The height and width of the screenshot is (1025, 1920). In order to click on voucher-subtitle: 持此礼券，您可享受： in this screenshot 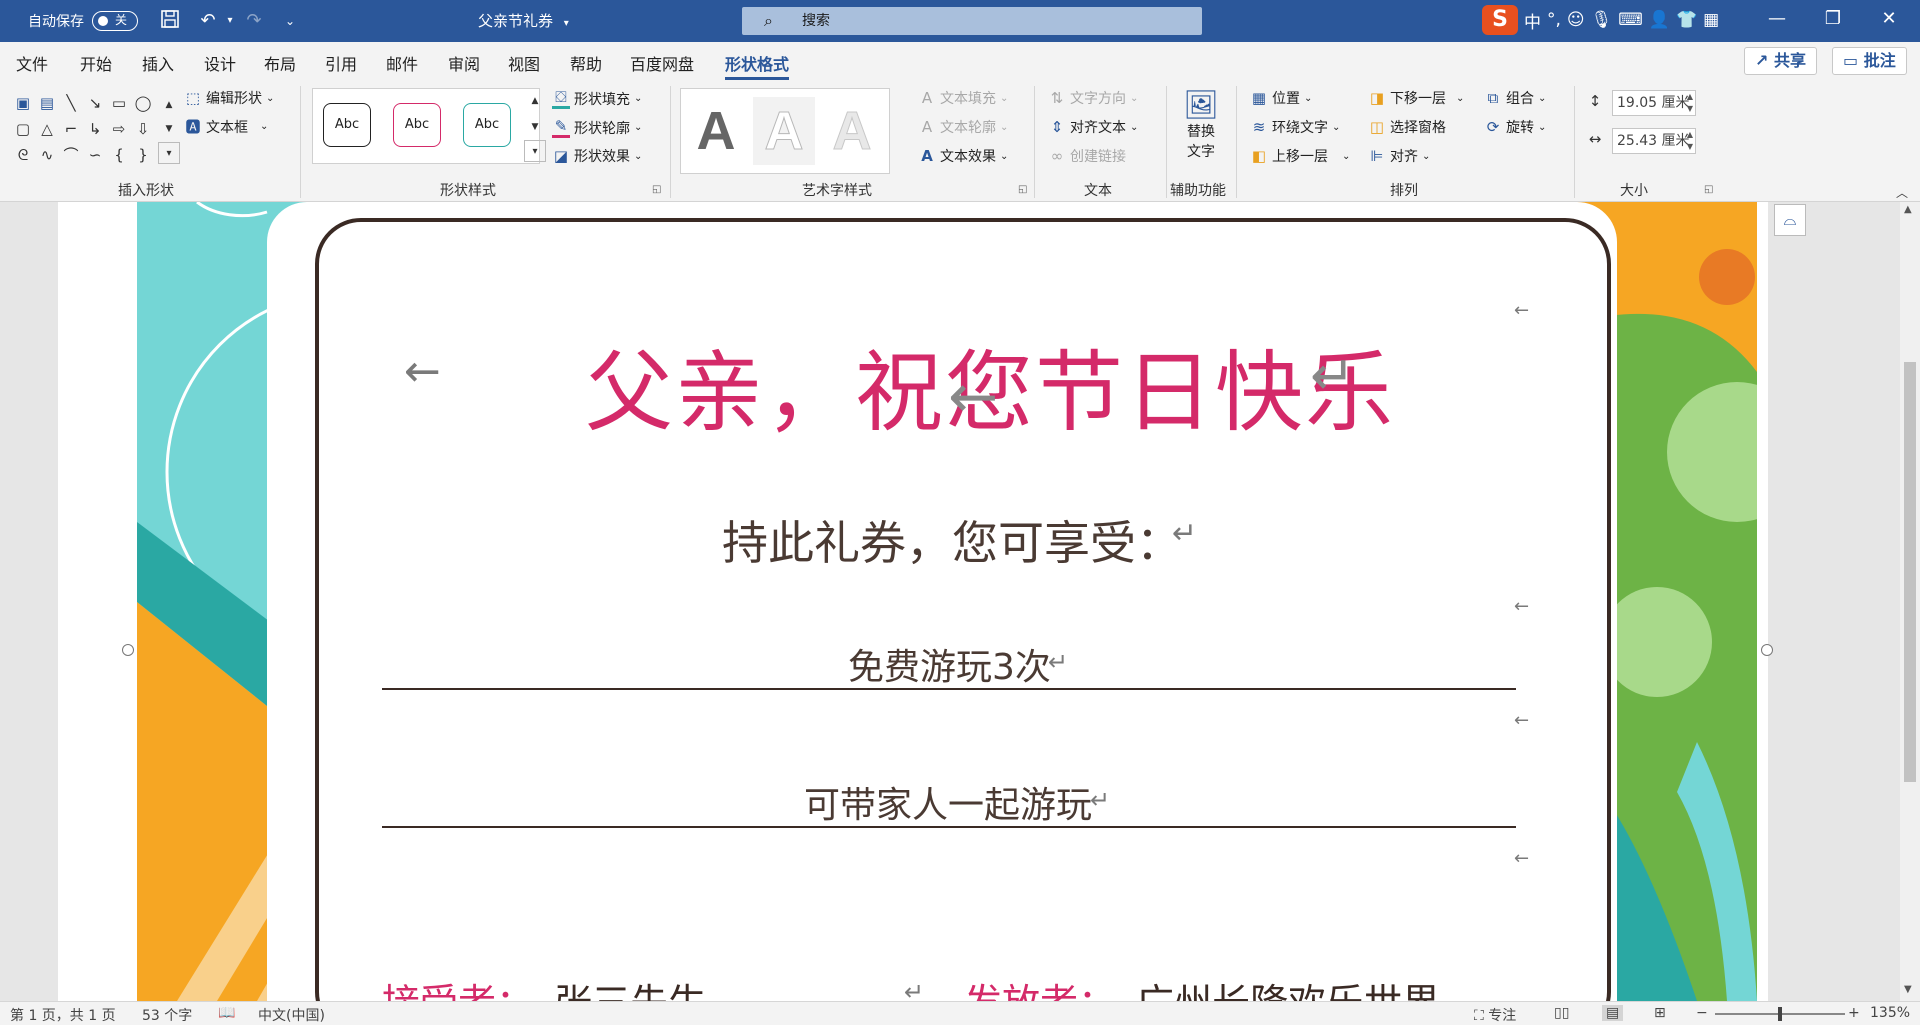, I will do `click(952, 540)`.